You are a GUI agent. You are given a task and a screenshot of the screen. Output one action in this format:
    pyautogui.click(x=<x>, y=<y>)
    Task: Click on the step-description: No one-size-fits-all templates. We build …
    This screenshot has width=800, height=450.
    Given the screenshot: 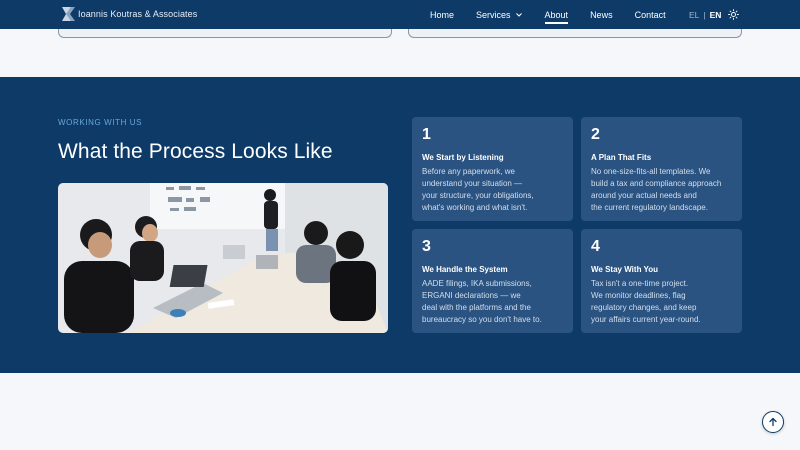 What is the action you would take?
    pyautogui.click(x=656, y=189)
    